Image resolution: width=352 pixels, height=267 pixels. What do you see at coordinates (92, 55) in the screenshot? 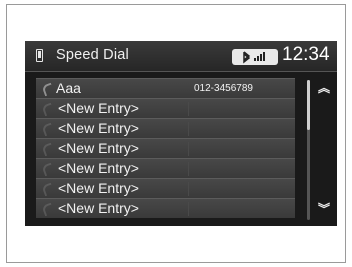
I see `page-title: Speed Dial` at bounding box center [92, 55].